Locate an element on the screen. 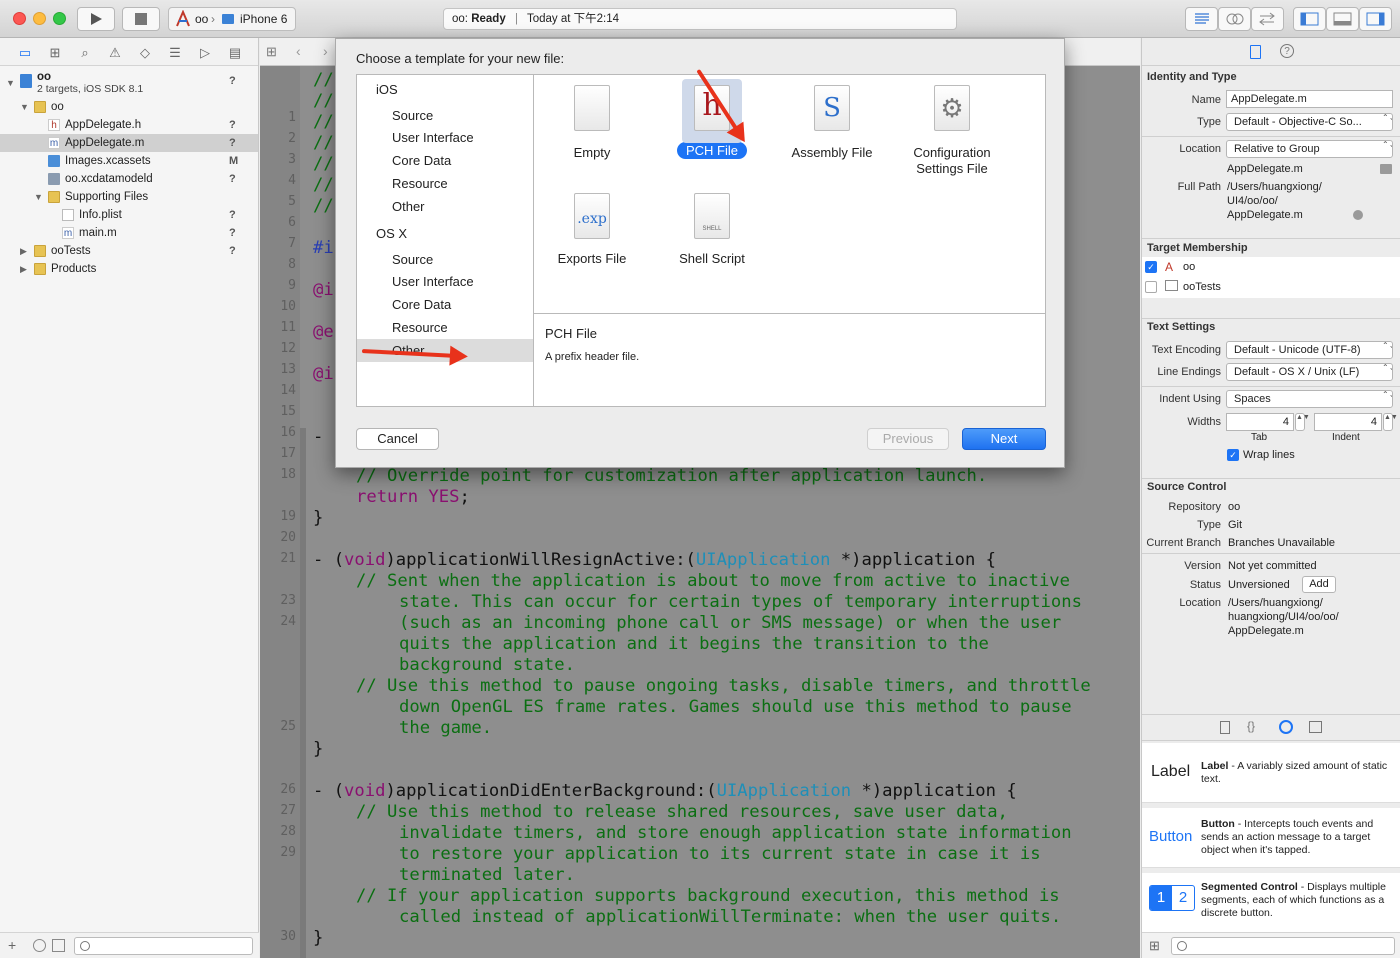  folder-icon: ▭ is located at coordinates (25, 53).